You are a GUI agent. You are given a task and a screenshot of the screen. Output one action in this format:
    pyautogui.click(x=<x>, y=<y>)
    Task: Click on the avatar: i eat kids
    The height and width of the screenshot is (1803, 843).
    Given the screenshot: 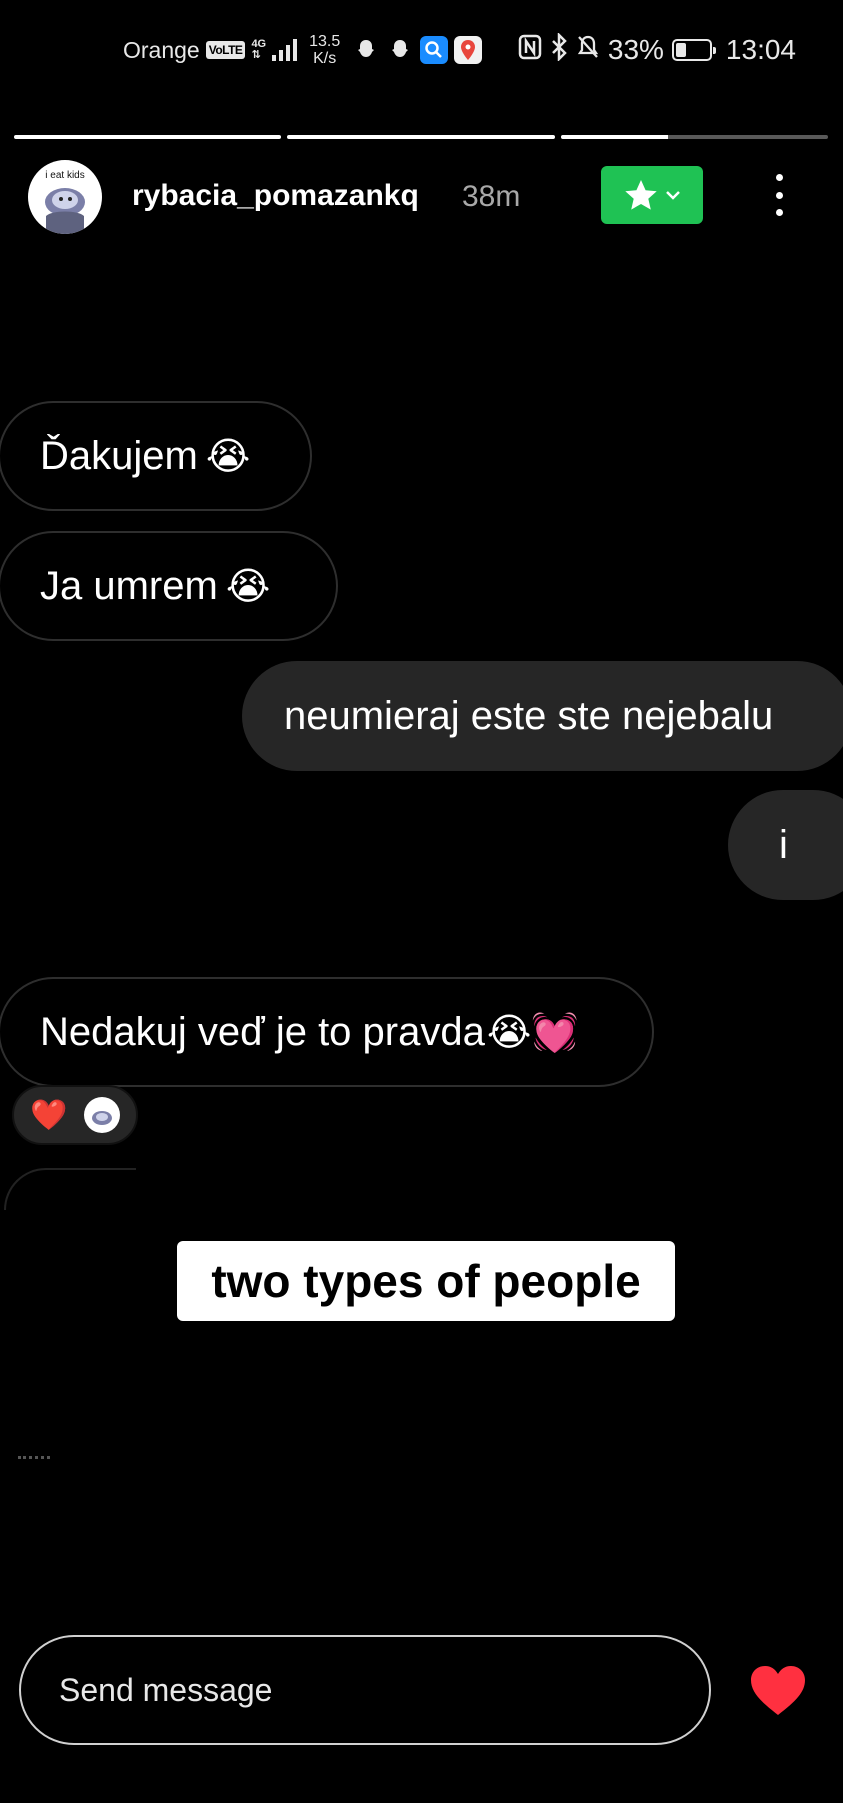 What is the action you would take?
    pyautogui.click(x=65, y=197)
    